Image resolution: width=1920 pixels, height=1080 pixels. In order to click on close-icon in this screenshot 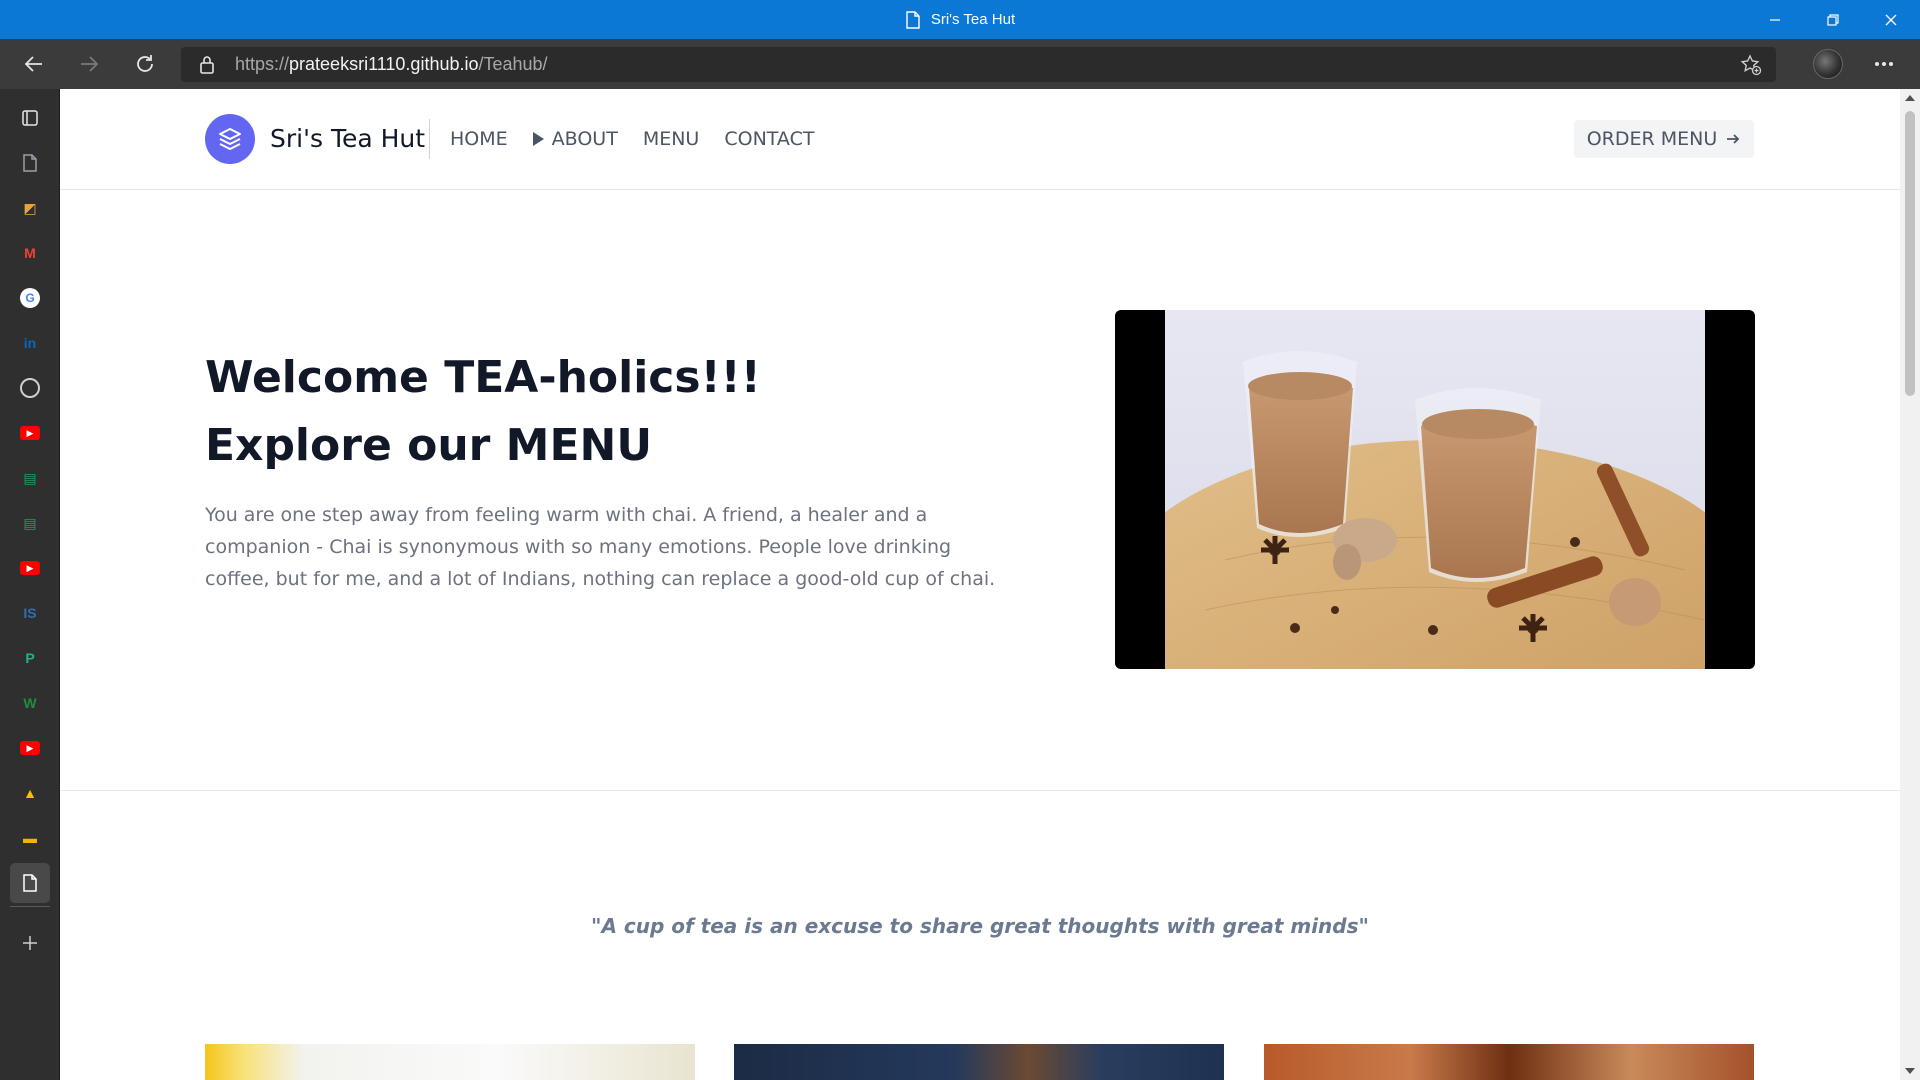, I will do `click(1891, 19)`.